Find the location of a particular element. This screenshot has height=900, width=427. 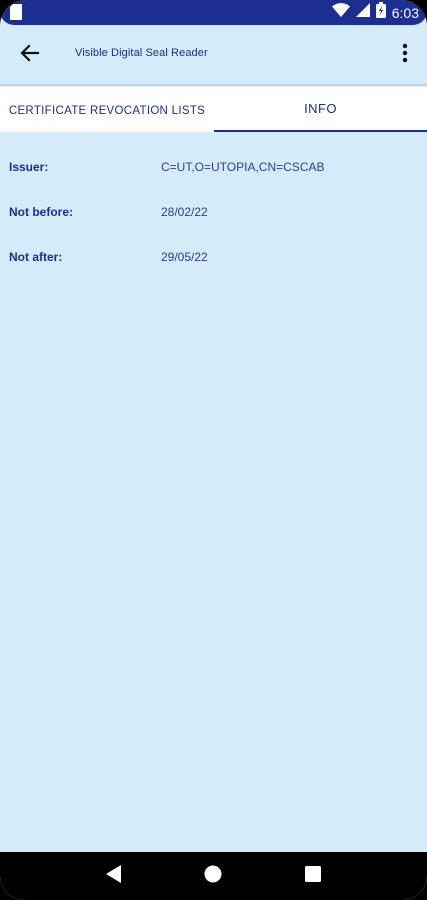

issuer-row: Issuer: C=UT,O=UTOPIA,CN=CSCAB is located at coordinates (213, 170).